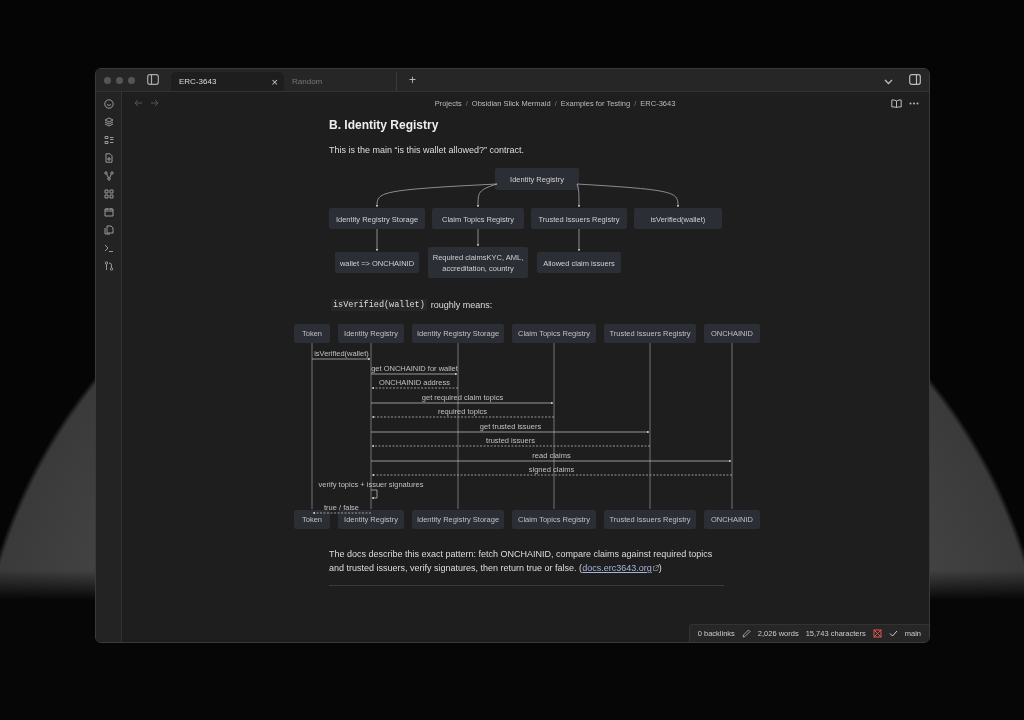 The height and width of the screenshot is (720, 1024). What do you see at coordinates (896, 103) in the screenshot?
I see `book-icon` at bounding box center [896, 103].